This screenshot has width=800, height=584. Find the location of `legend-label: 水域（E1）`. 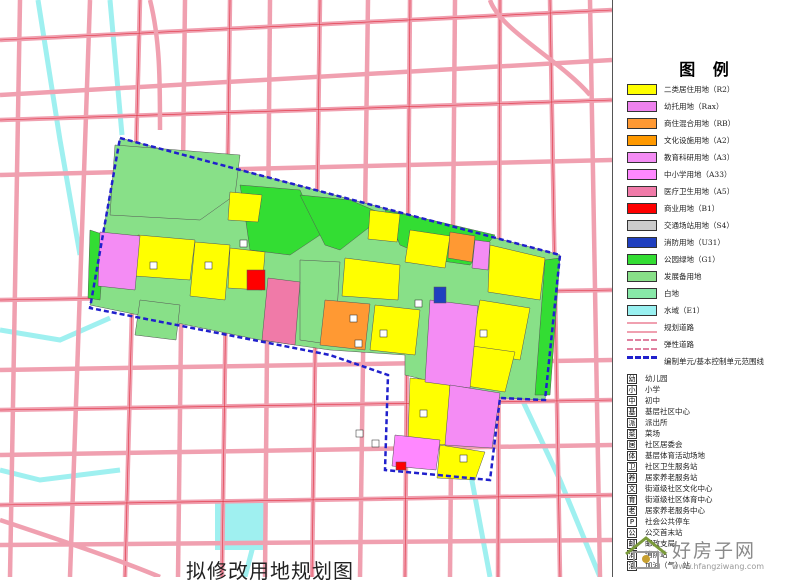

legend-label: 水域（E1） is located at coordinates (684, 310).